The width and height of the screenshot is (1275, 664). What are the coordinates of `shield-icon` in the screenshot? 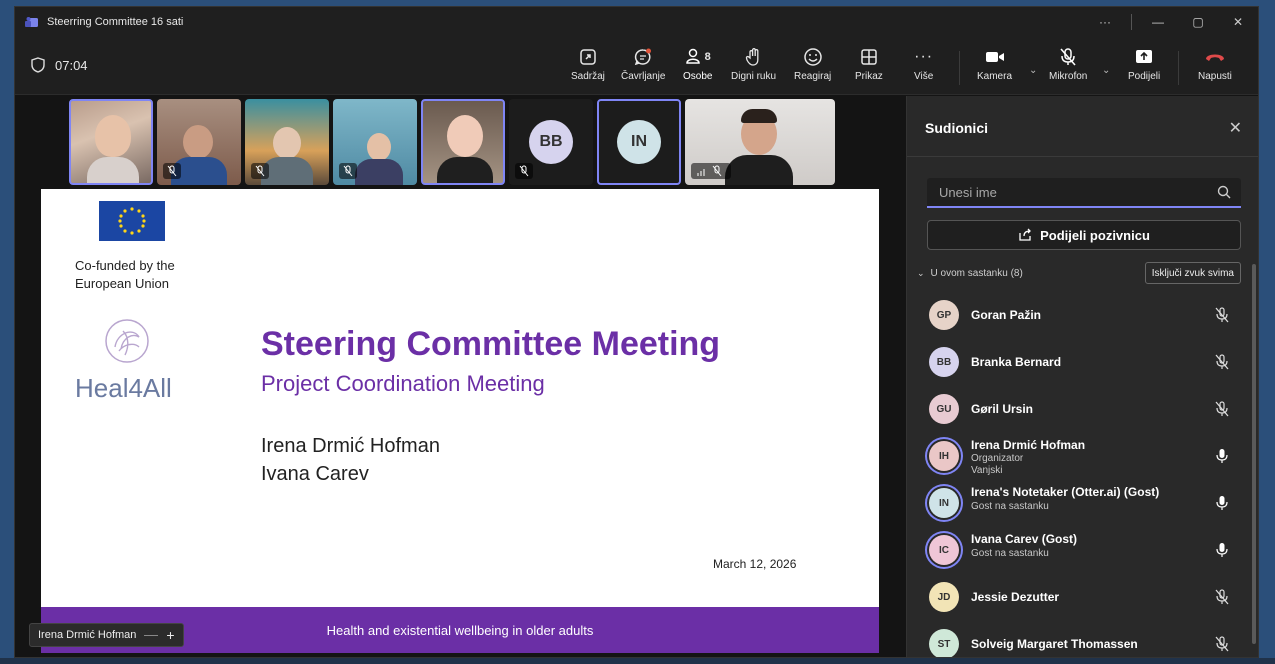 It's located at (38, 65).